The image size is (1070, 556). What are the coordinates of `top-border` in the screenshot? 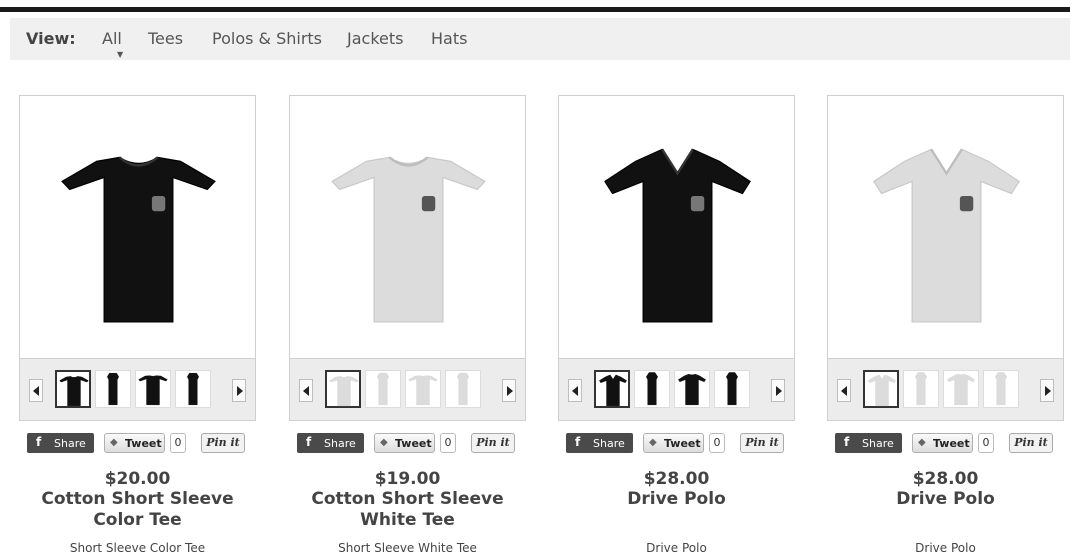 It's located at (535, 9).